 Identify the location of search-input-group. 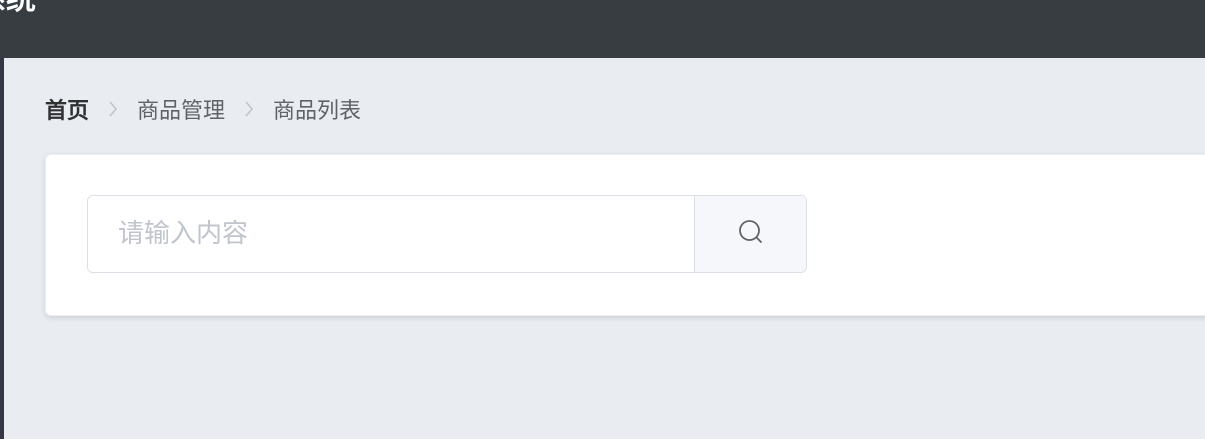
(447, 234).